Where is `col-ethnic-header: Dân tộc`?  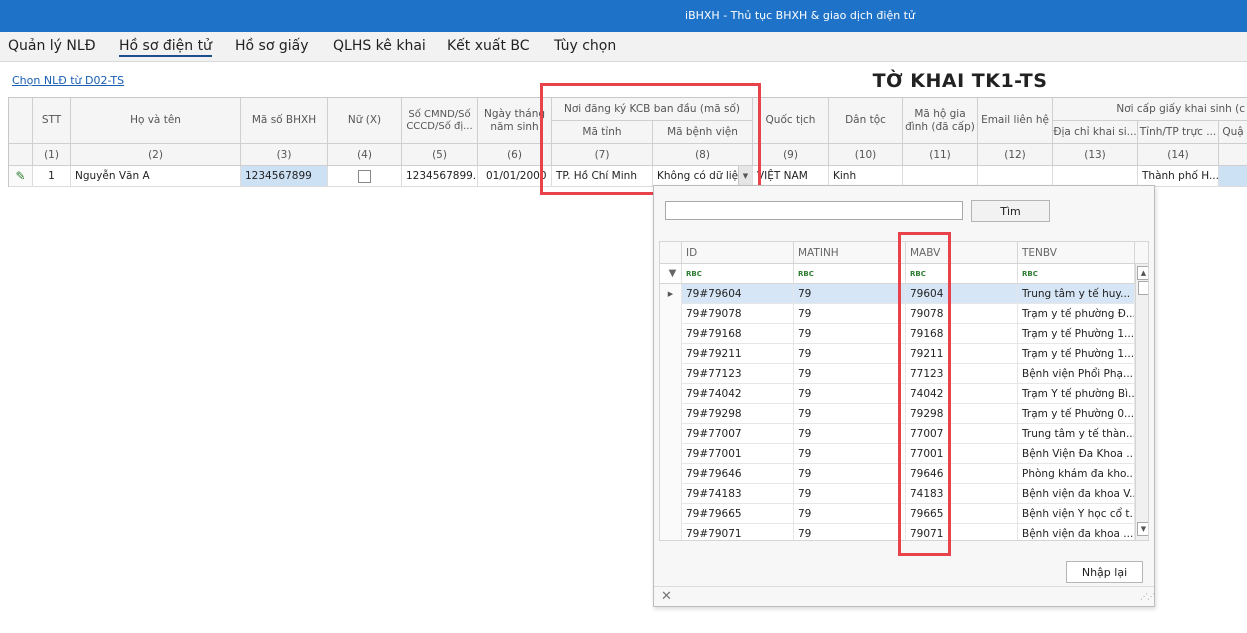 col-ethnic-header: Dân tộc is located at coordinates (866, 121).